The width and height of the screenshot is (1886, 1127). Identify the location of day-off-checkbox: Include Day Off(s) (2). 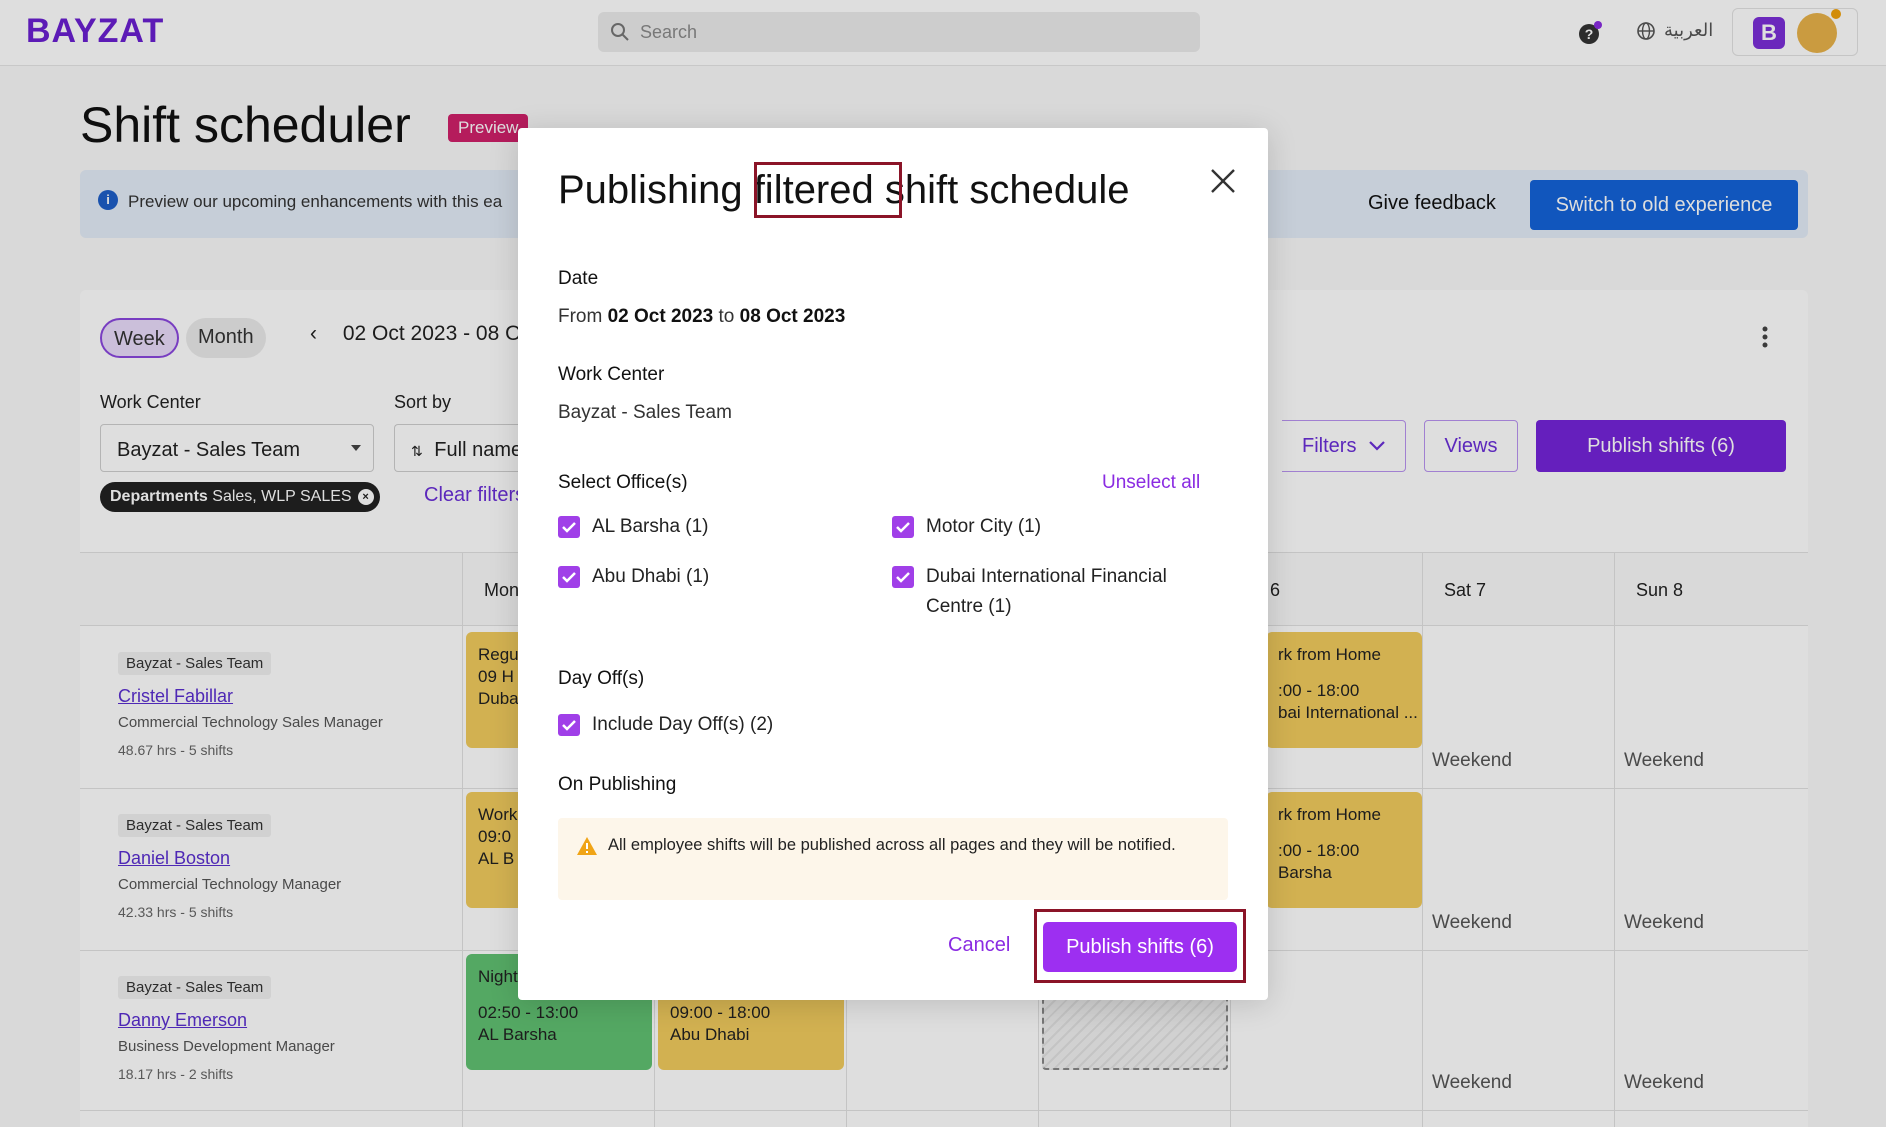
(665, 725).